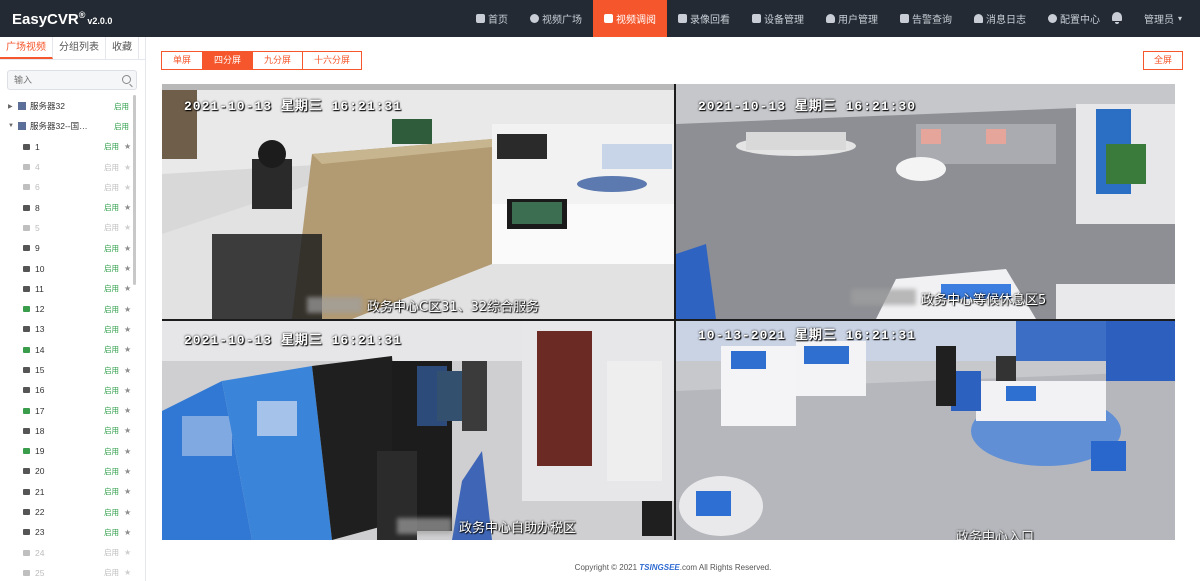 The width and height of the screenshot is (1200, 581). I want to click on tree-channel-node: 14 启用 ★, so click(72, 350).